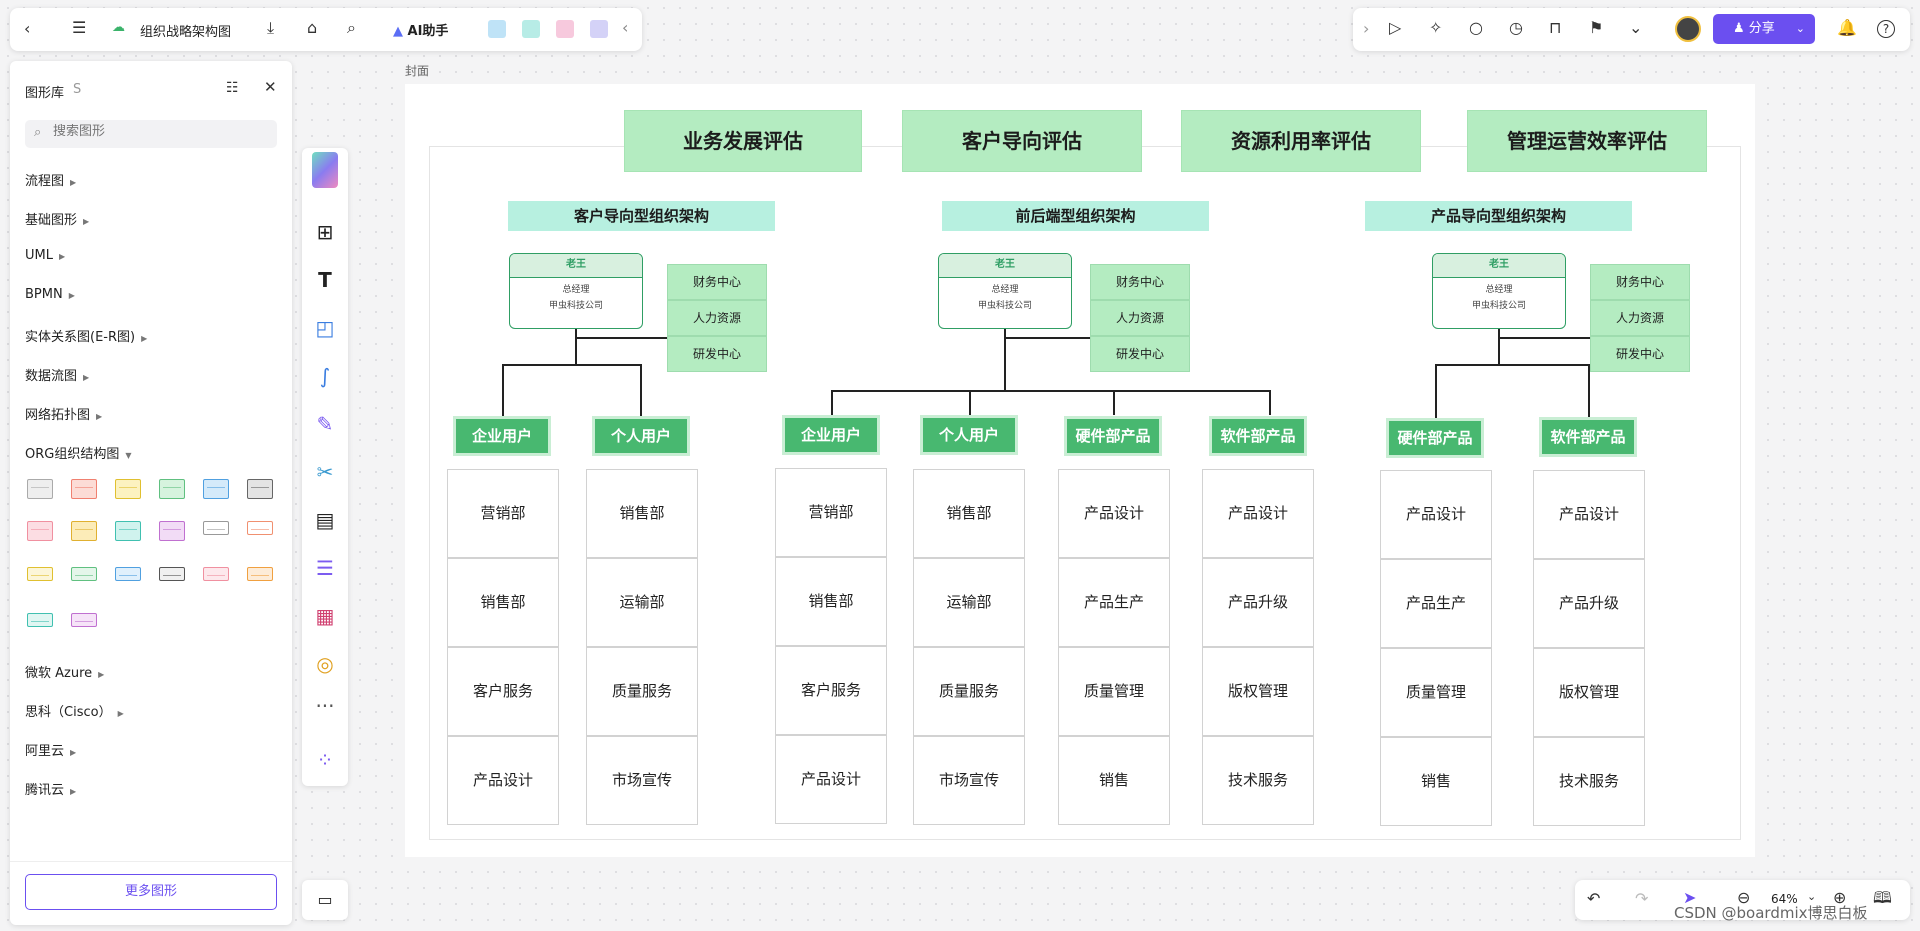  Describe the element at coordinates (1635, 28) in the screenshot. I see `more-down-icon: ⌄` at that location.